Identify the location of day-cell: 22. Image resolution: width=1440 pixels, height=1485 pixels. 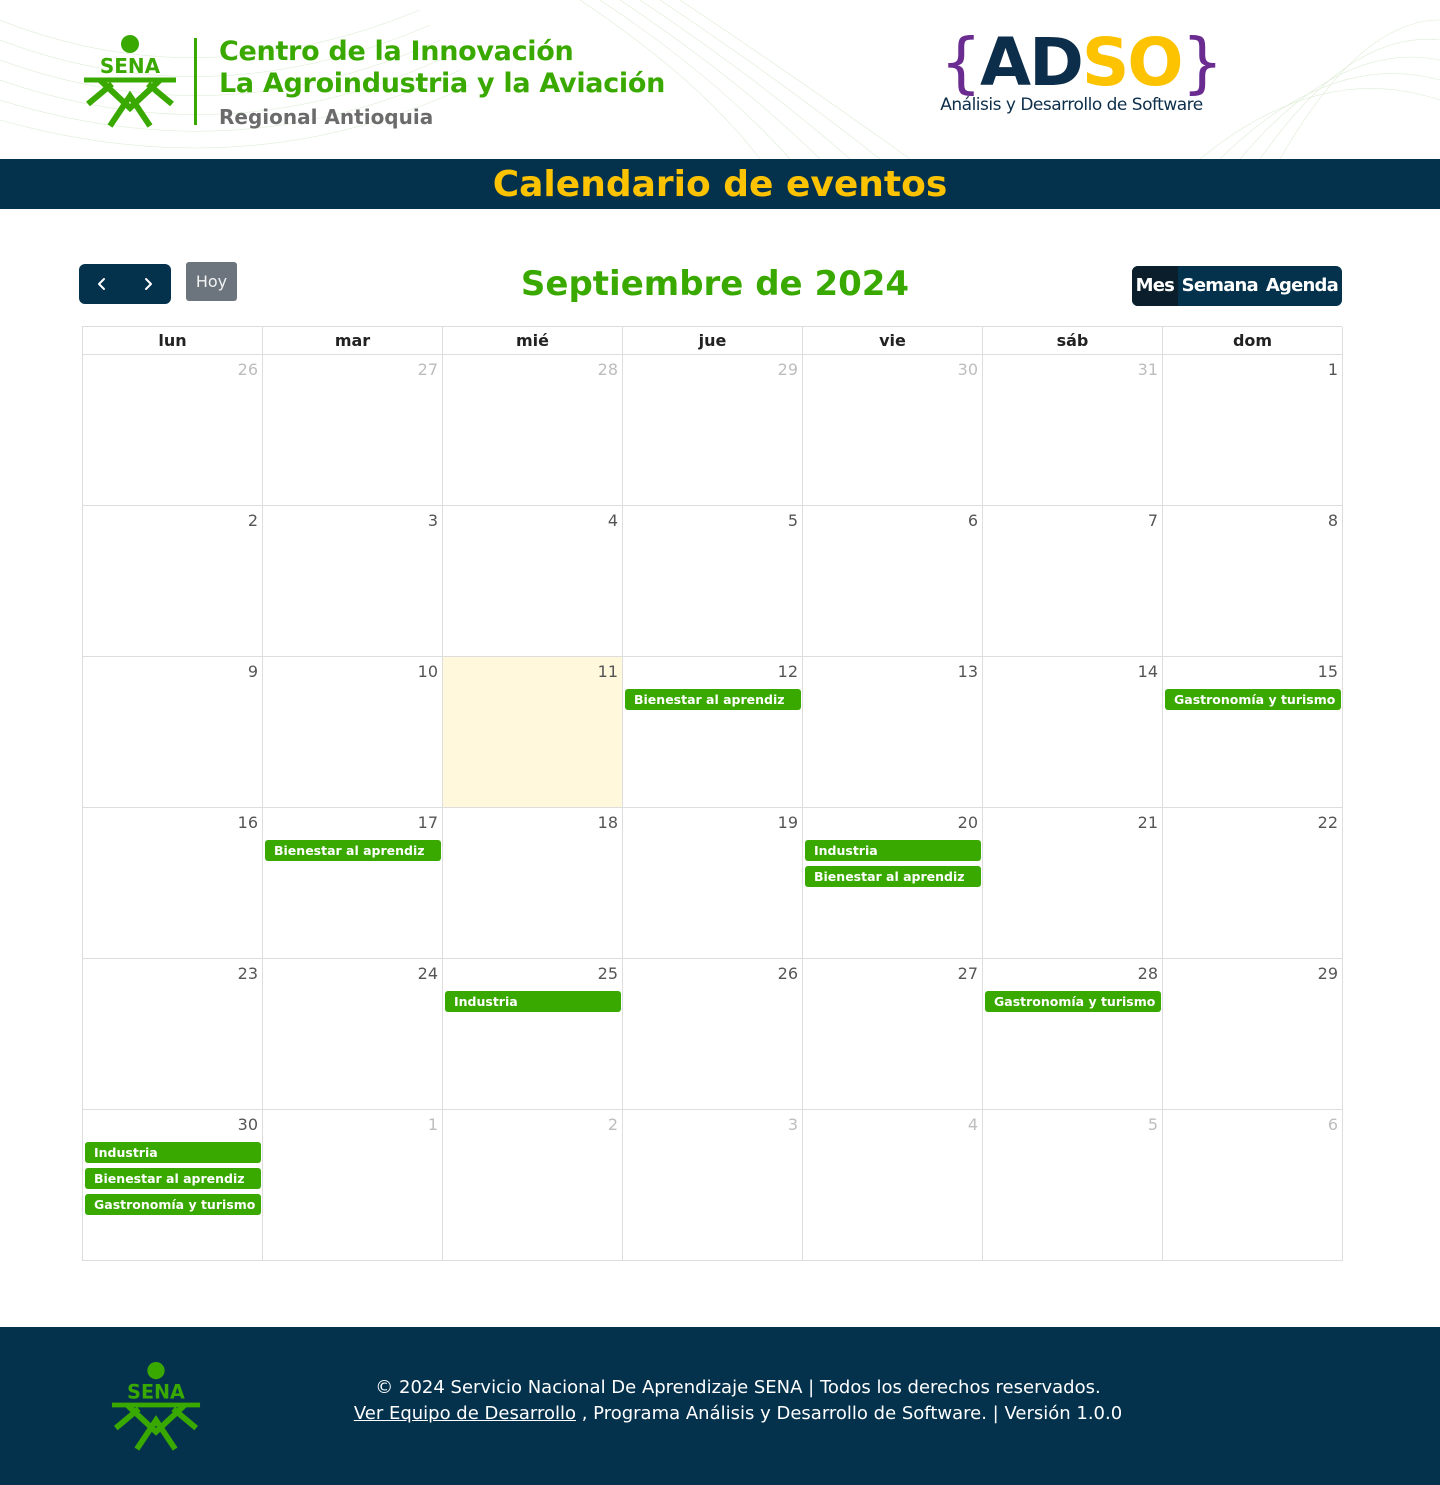
(1253, 883).